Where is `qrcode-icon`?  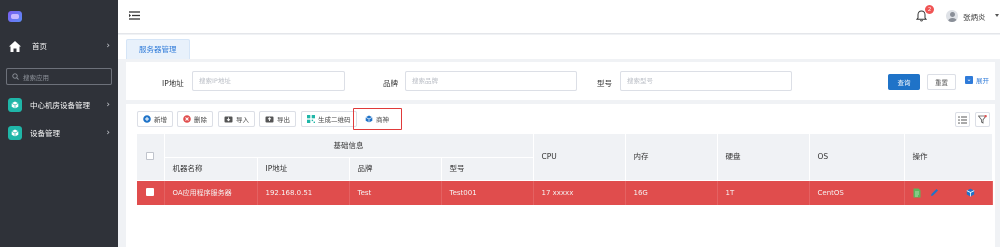
qrcode-icon is located at coordinates (311, 119).